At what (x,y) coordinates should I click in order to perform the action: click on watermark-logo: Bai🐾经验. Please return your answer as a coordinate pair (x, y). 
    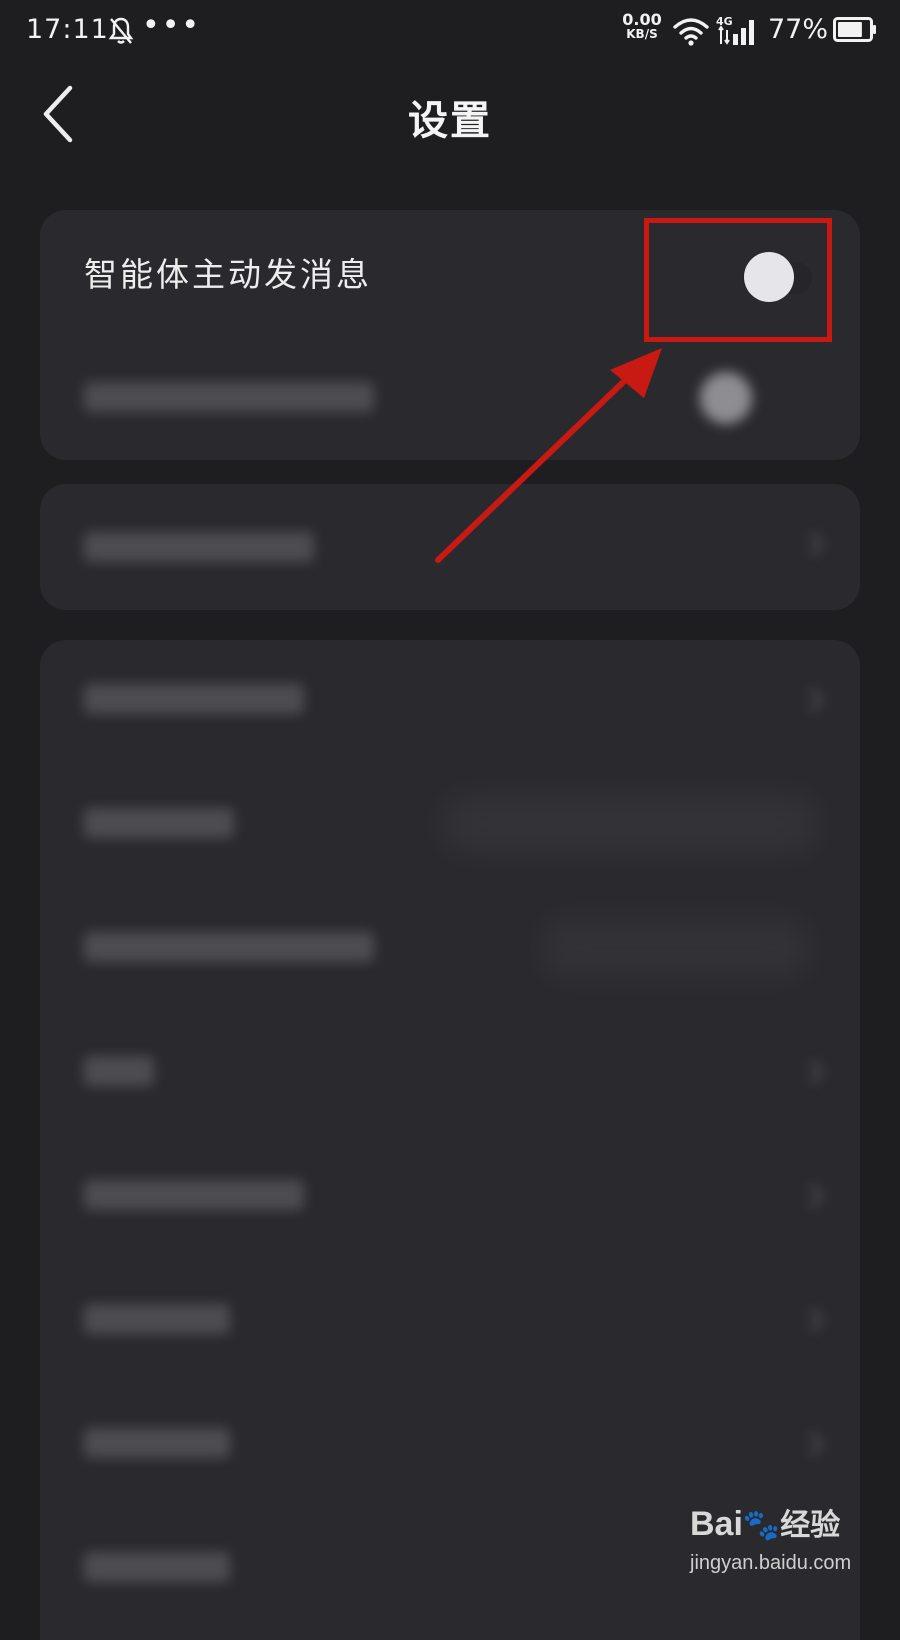
    Looking at the image, I should click on (765, 1522).